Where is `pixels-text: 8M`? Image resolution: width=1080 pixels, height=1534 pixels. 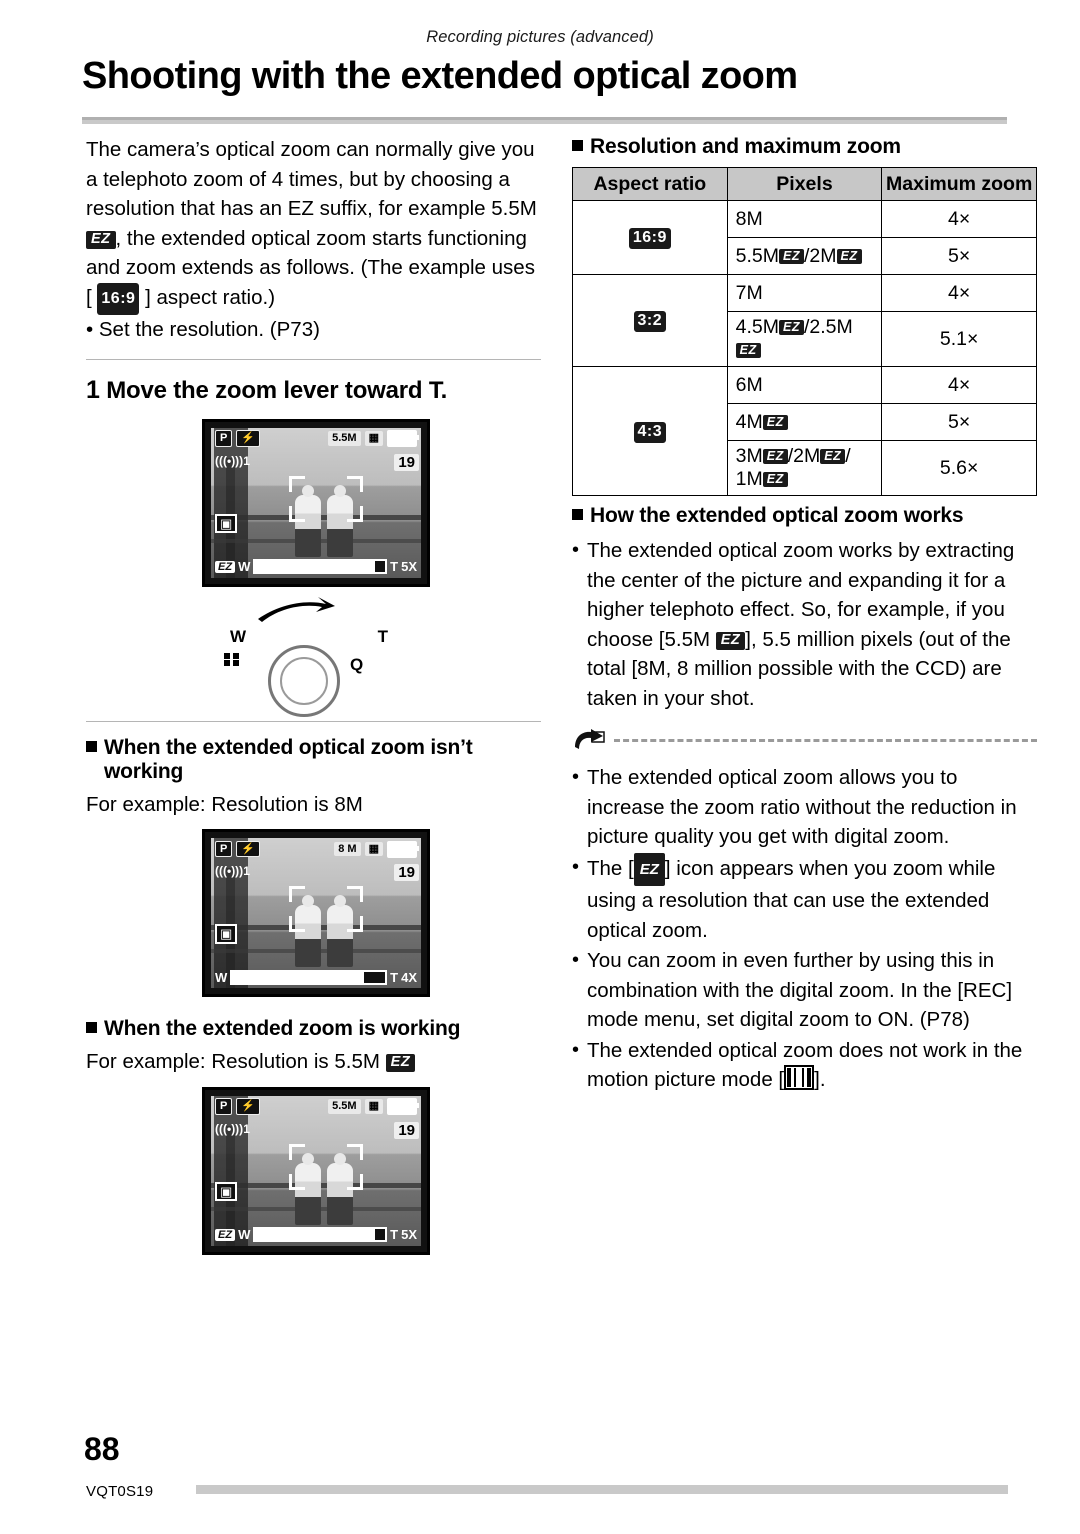
pixels-text: 8M is located at coordinates (749, 218).